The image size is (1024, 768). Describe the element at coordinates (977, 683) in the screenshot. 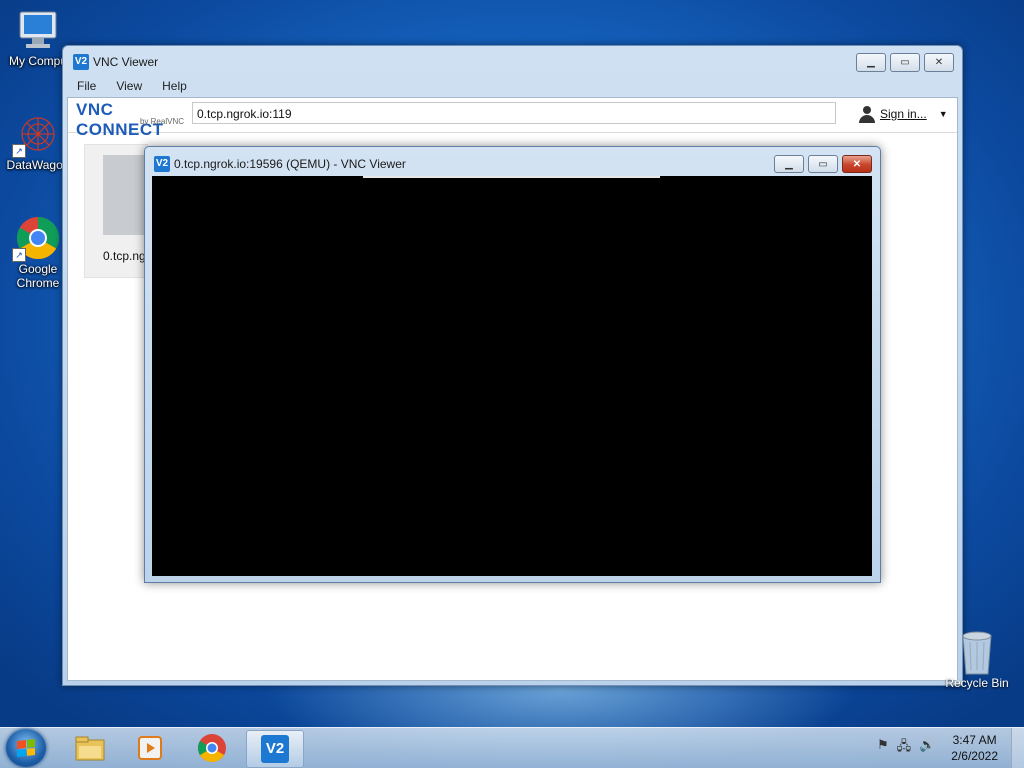

I see `recycle-bin-label: Recycle Bin` at that location.